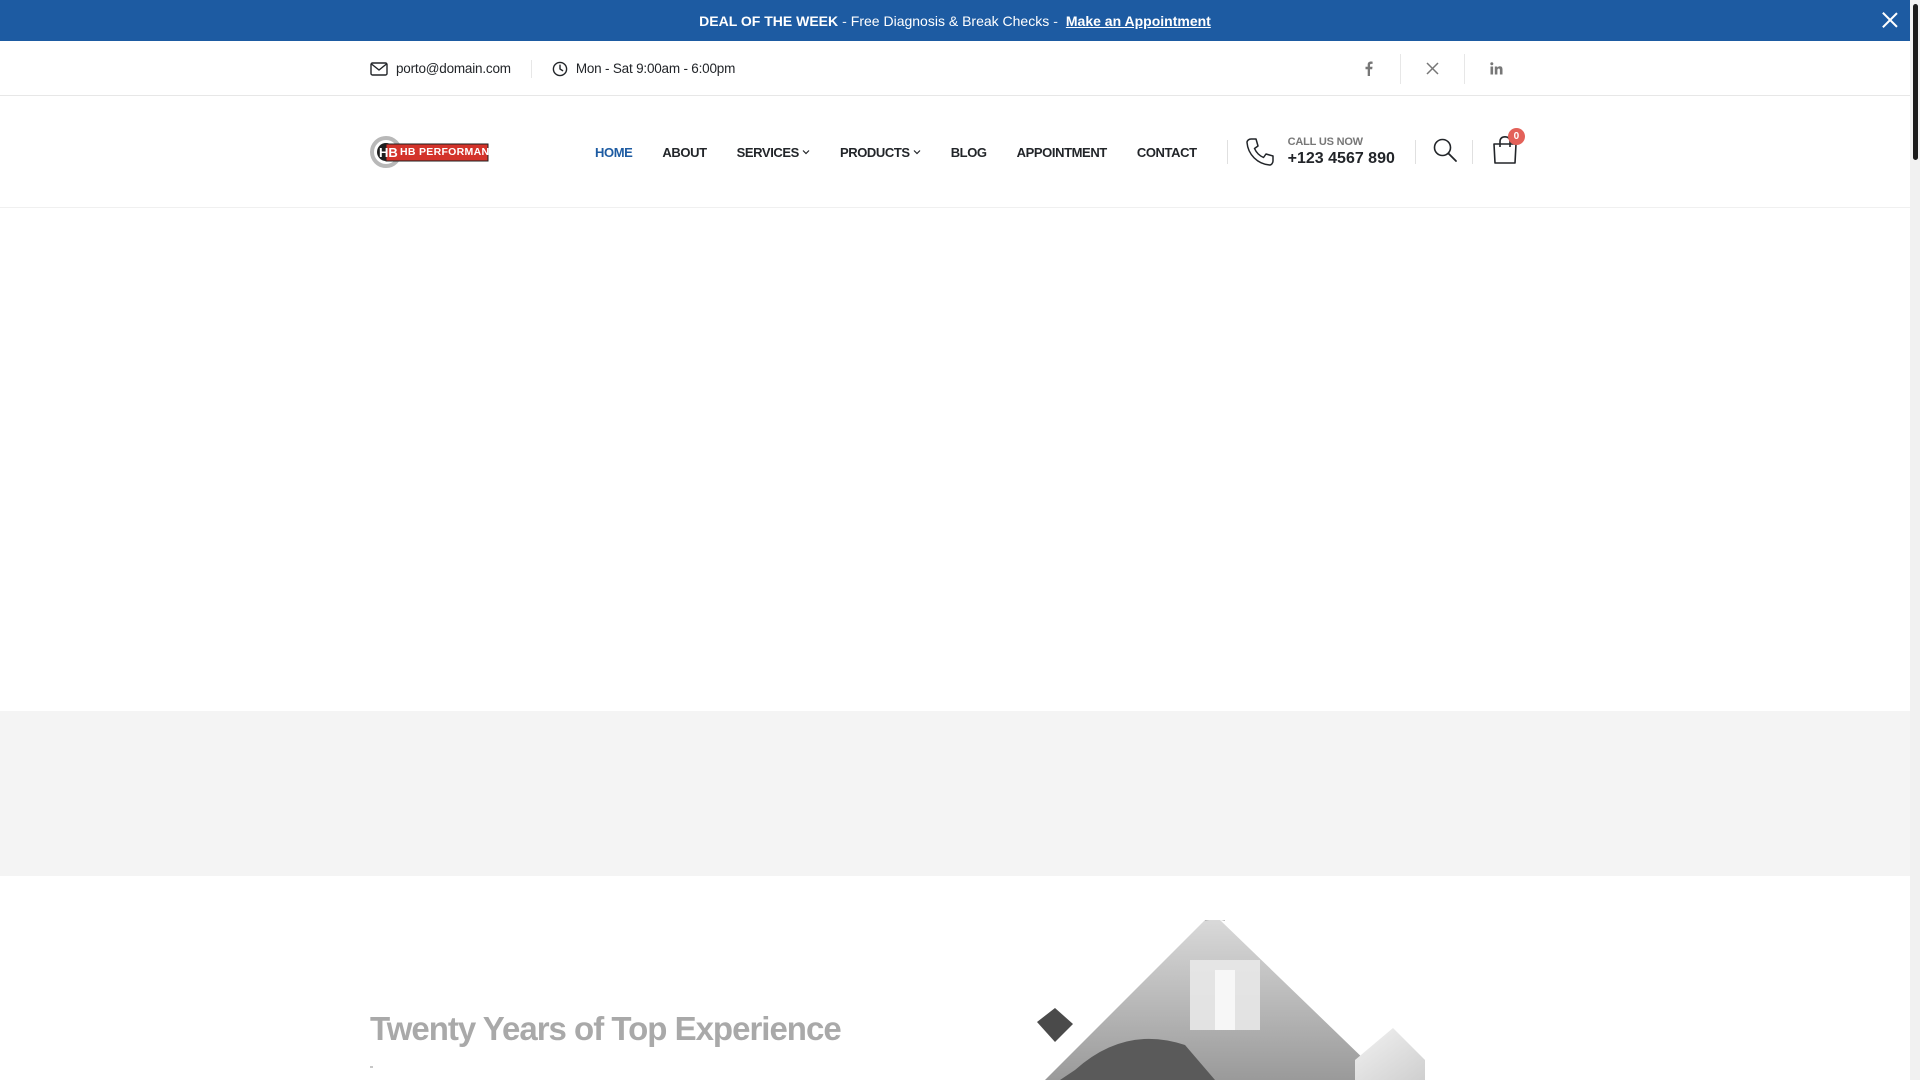 This screenshot has width=1920, height=1080. I want to click on promo-text: Free Diagnosis & Break Checks, so click(950, 20).